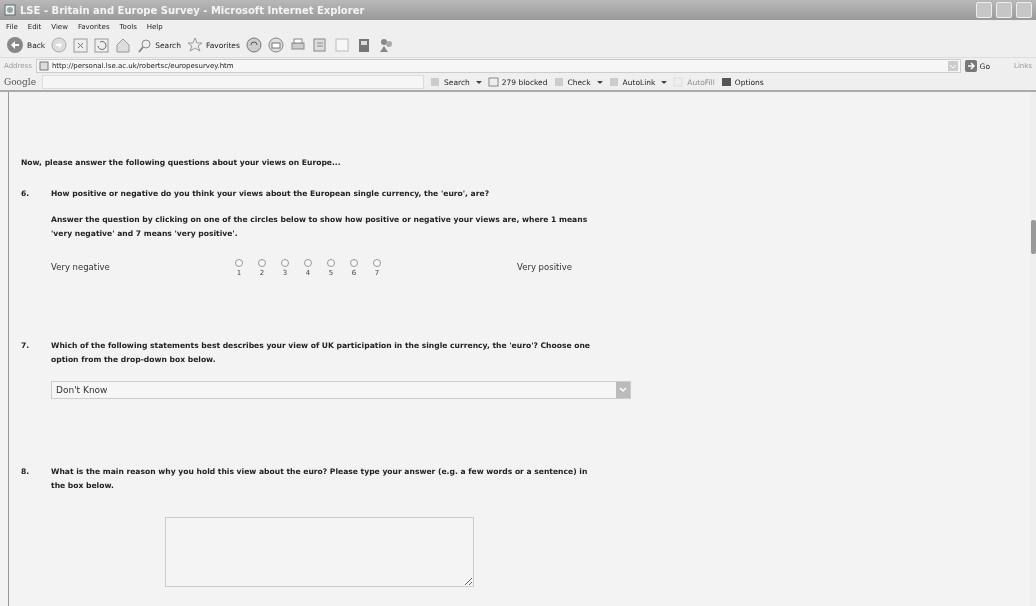 The image size is (1036, 606). Describe the element at coordinates (275, 45) in the screenshot. I see `mail-icon` at that location.